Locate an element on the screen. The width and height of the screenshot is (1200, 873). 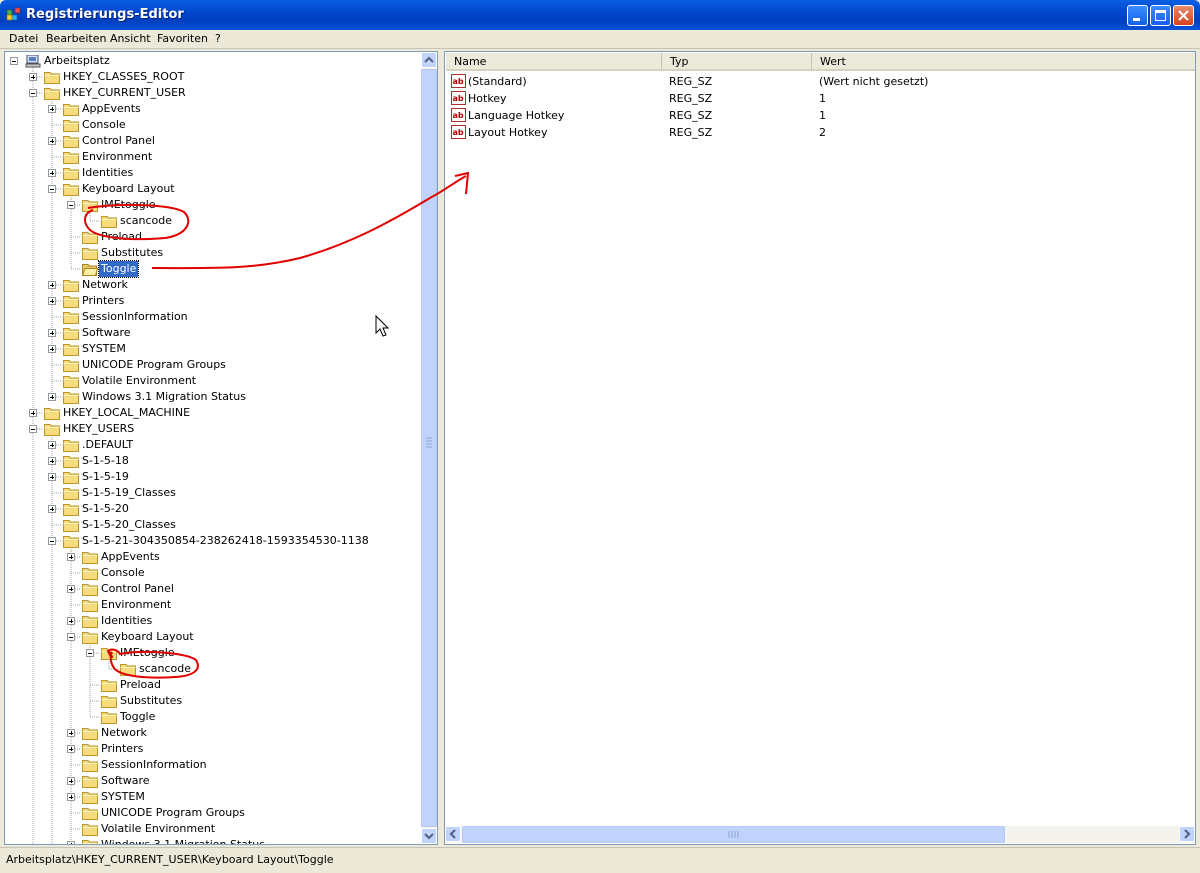
tree-item: SYSTEM is located at coordinates (213, 349).